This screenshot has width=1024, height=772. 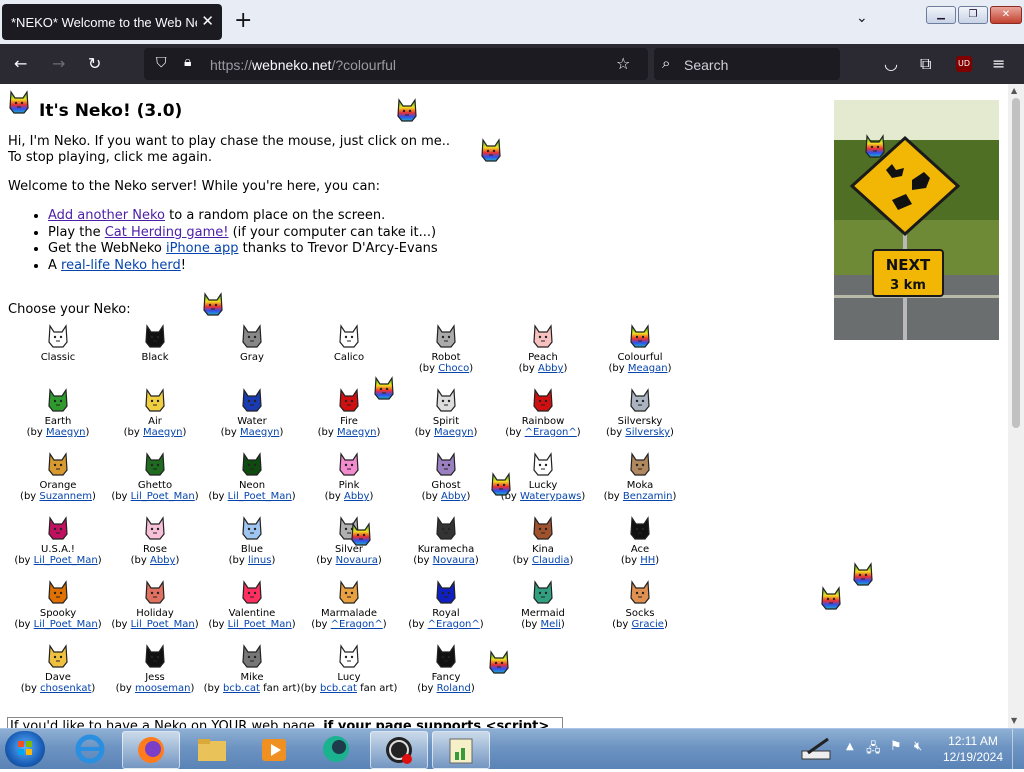 I want to click on minimize-button: ▁, so click(x=941, y=15).